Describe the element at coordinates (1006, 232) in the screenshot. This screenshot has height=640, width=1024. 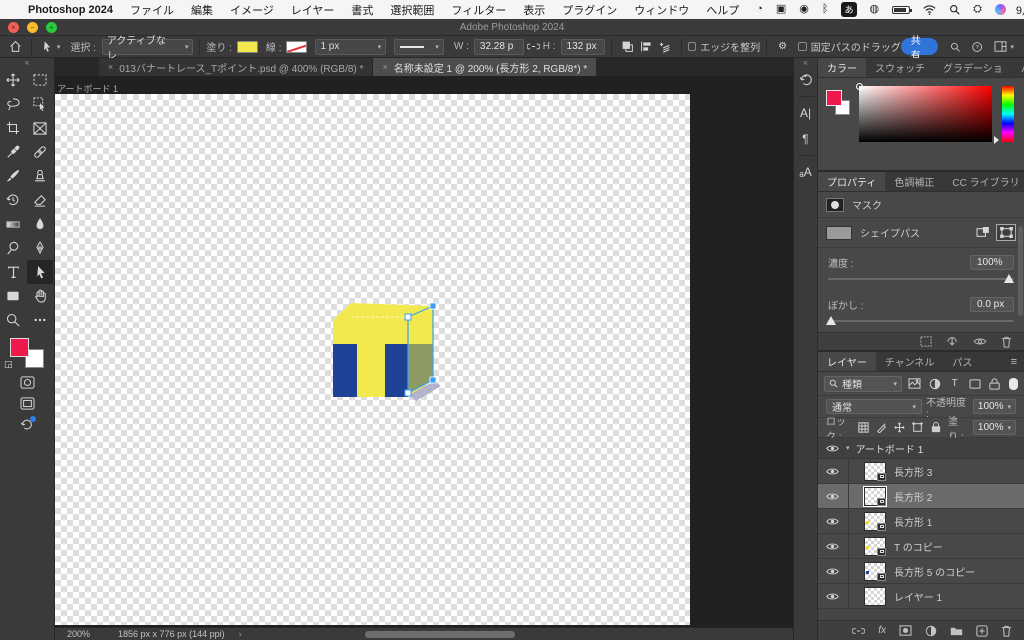
I see `vector-mask-icon` at that location.